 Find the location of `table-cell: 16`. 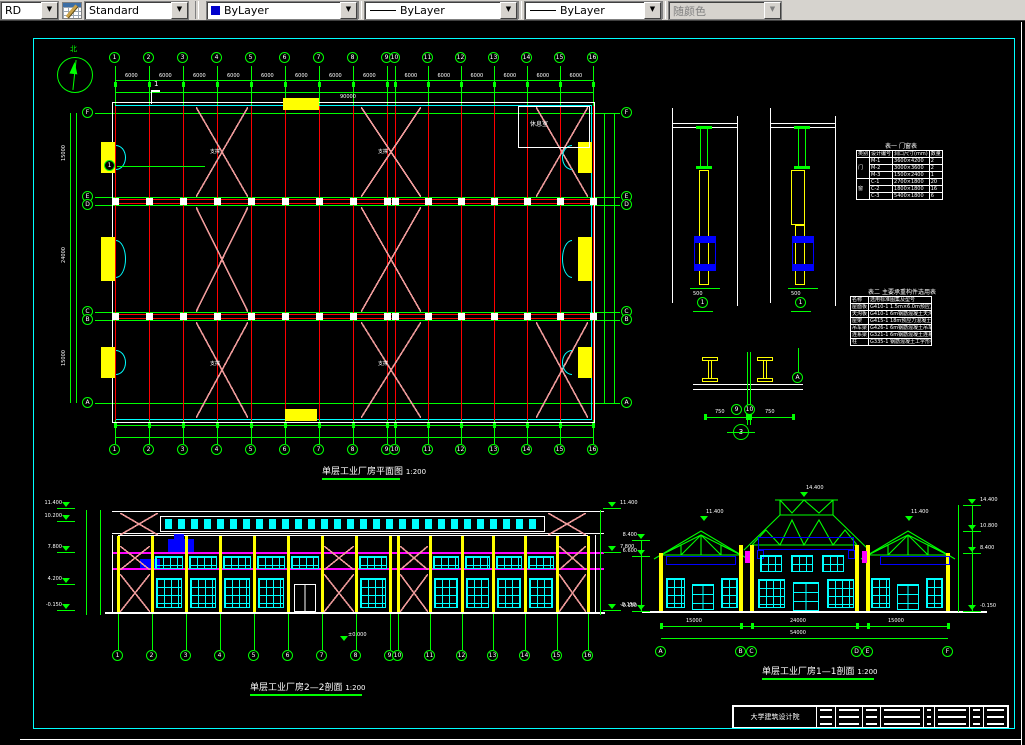

table-cell: 16 is located at coordinates (935, 189).